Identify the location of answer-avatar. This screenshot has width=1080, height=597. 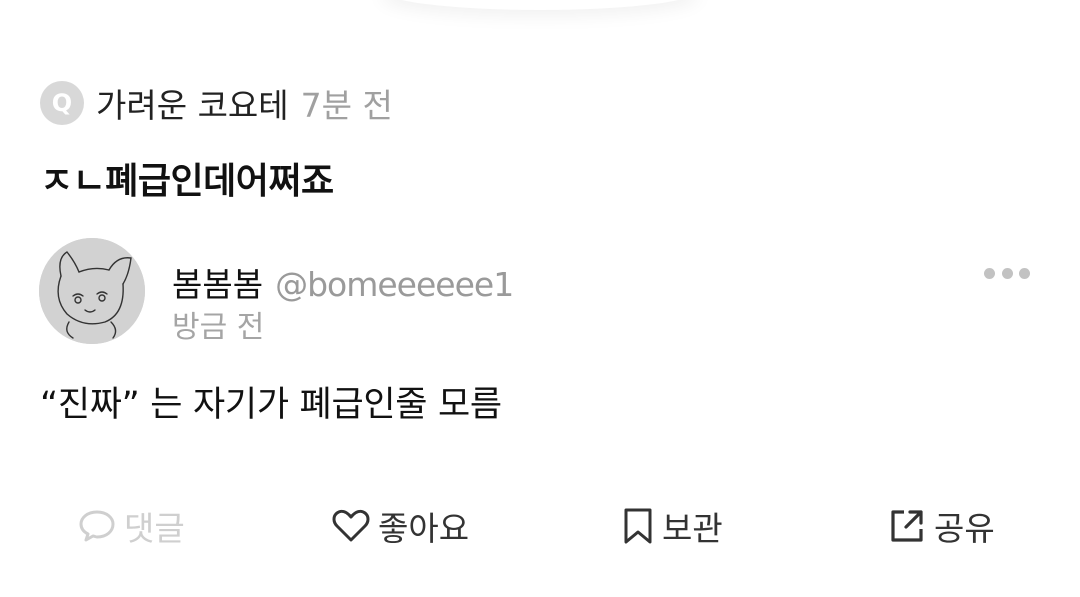
(92, 291).